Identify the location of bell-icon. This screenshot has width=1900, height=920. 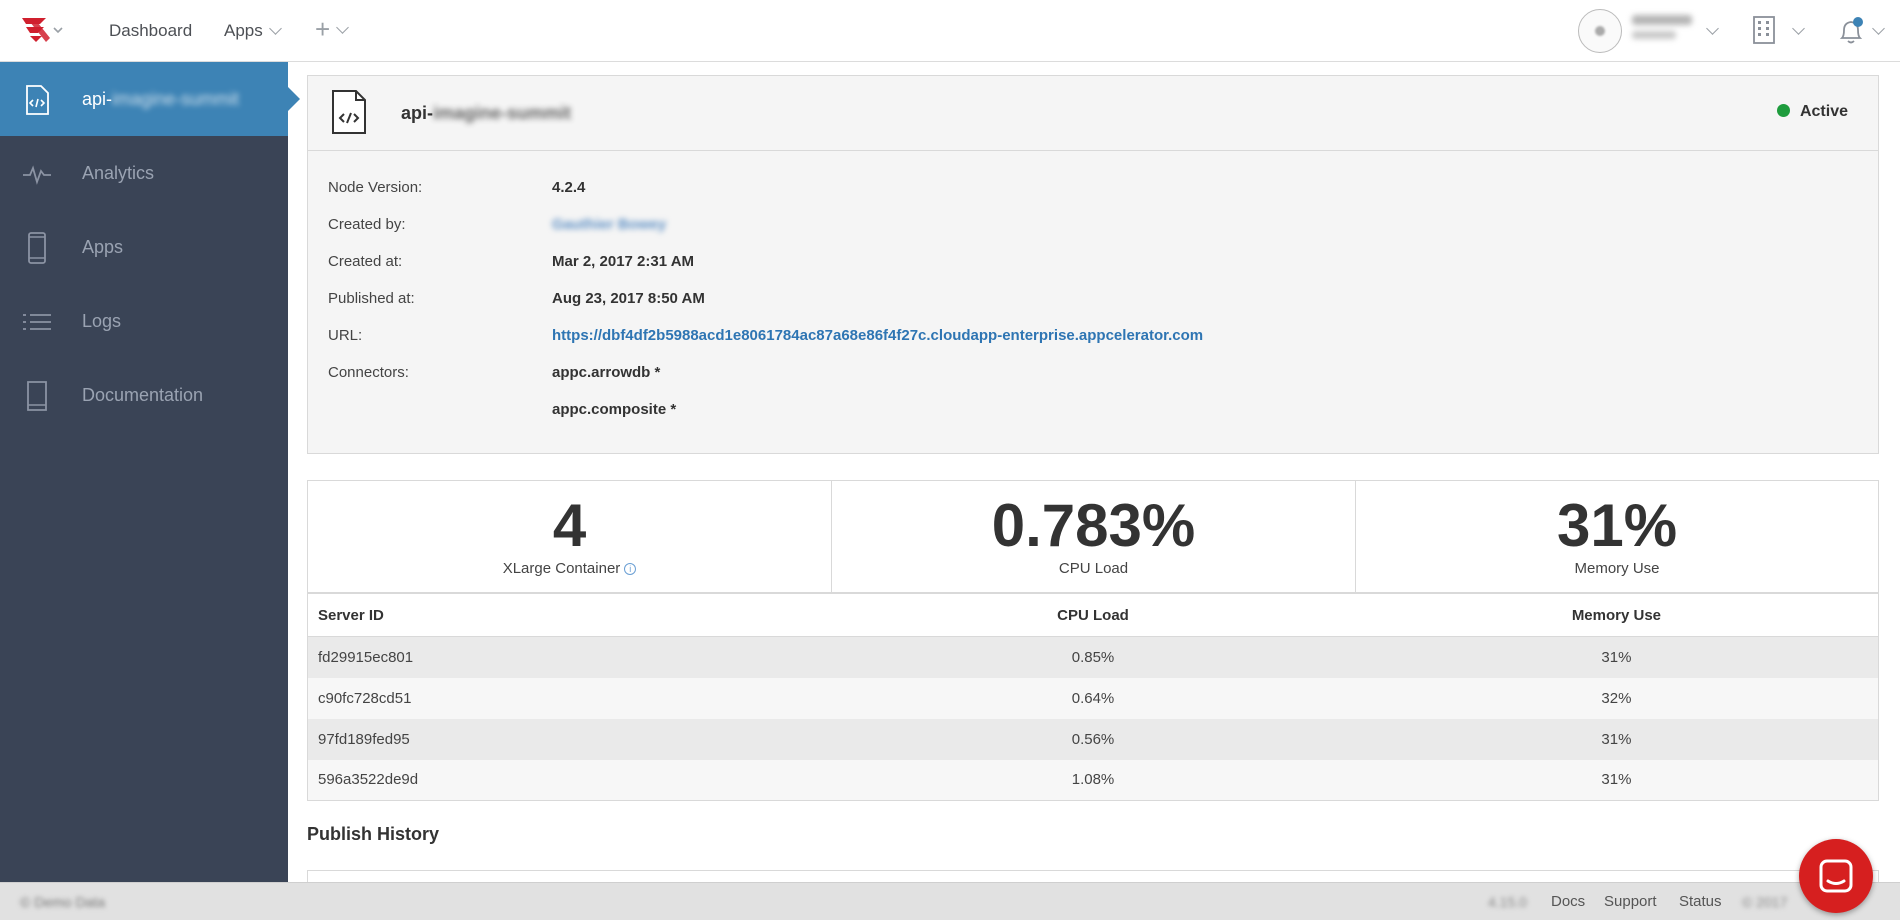
(1851, 31).